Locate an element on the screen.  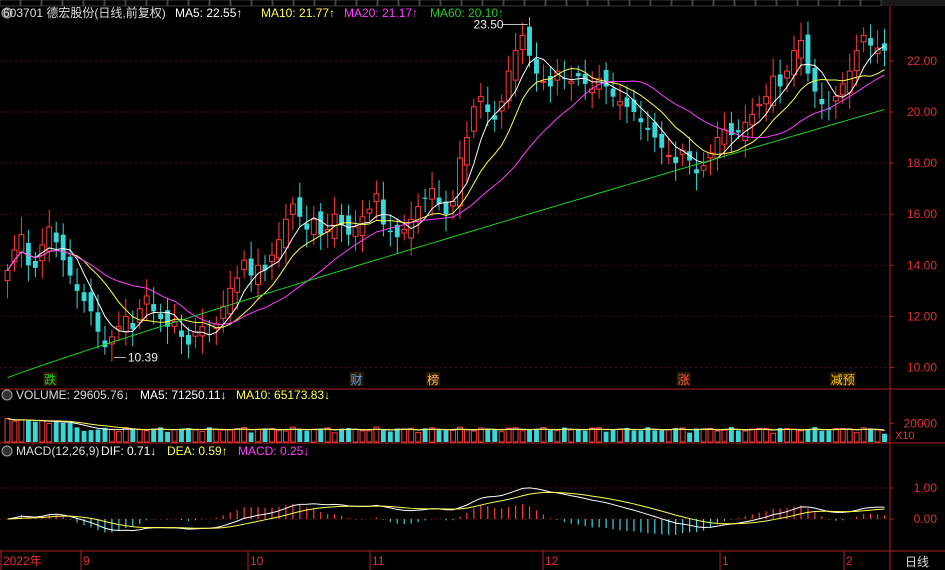
volume-axis-label: 20000 is located at coordinates (921, 423).